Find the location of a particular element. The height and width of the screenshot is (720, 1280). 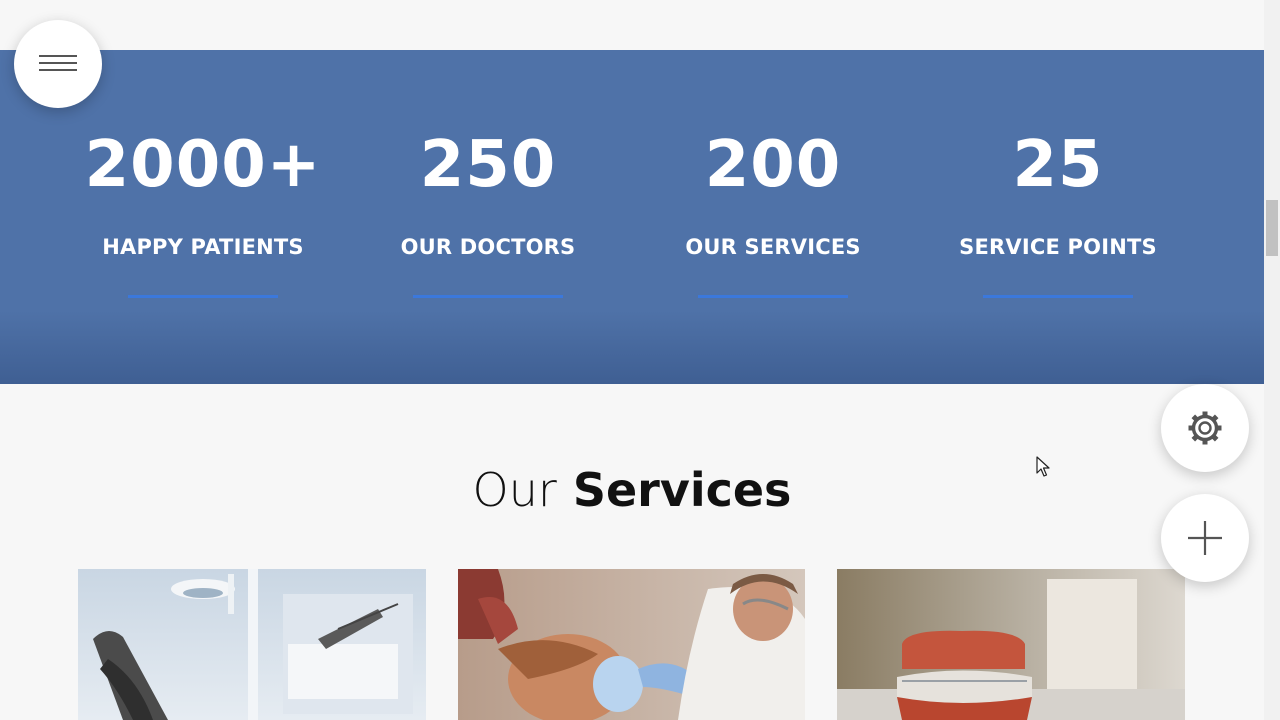

stat-number: 25 is located at coordinates (1058, 165).